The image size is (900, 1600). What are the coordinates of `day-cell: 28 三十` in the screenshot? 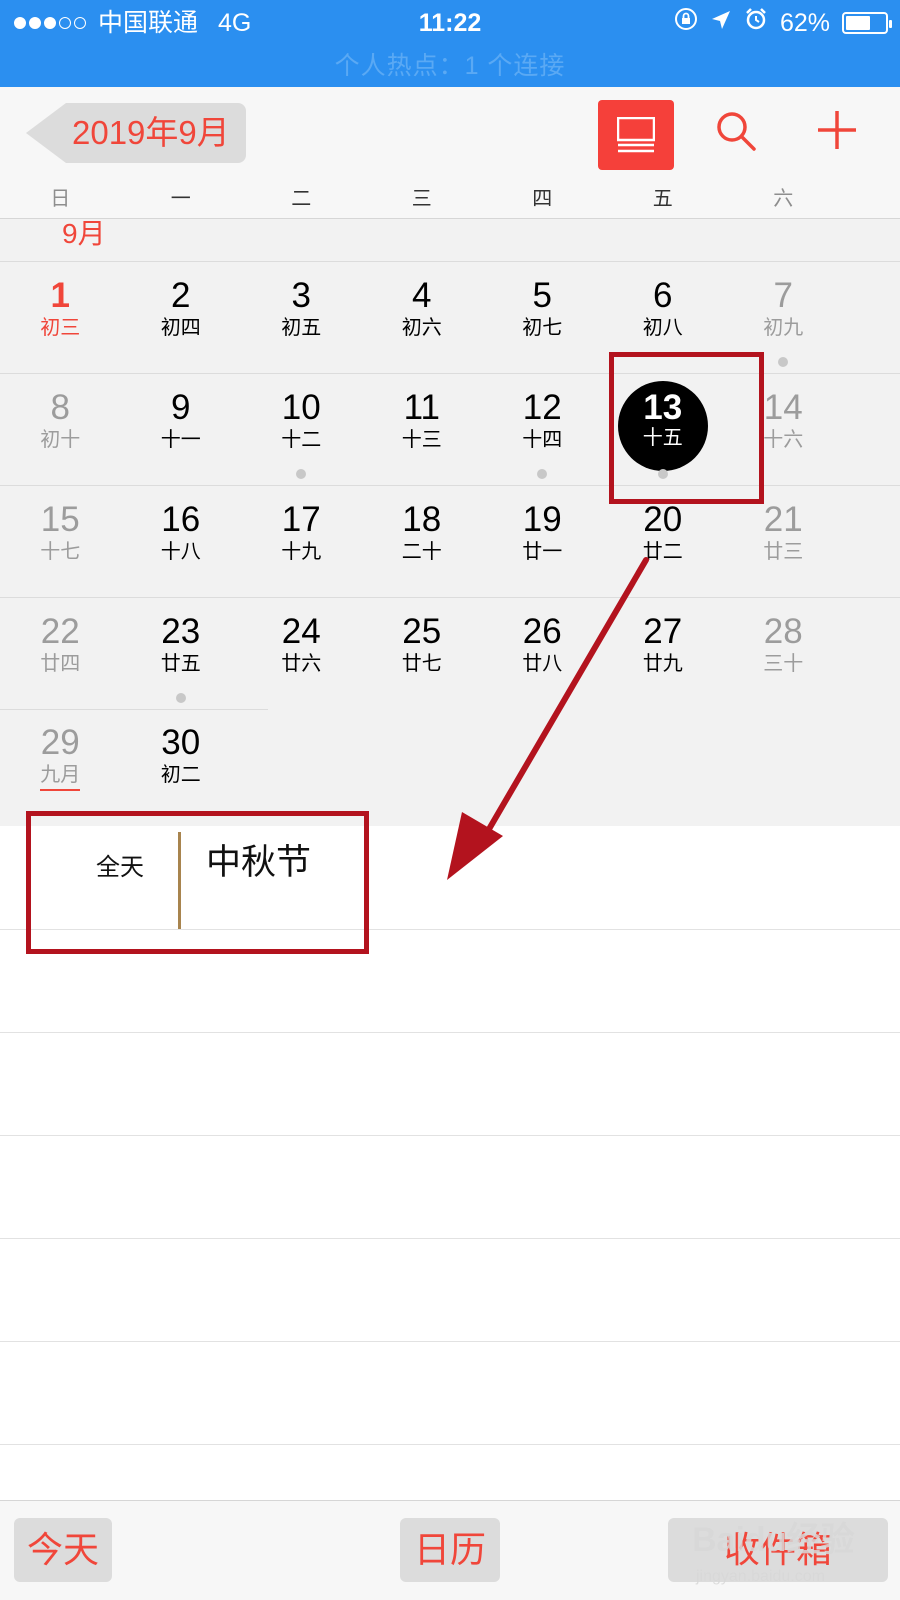 It's located at (783, 654).